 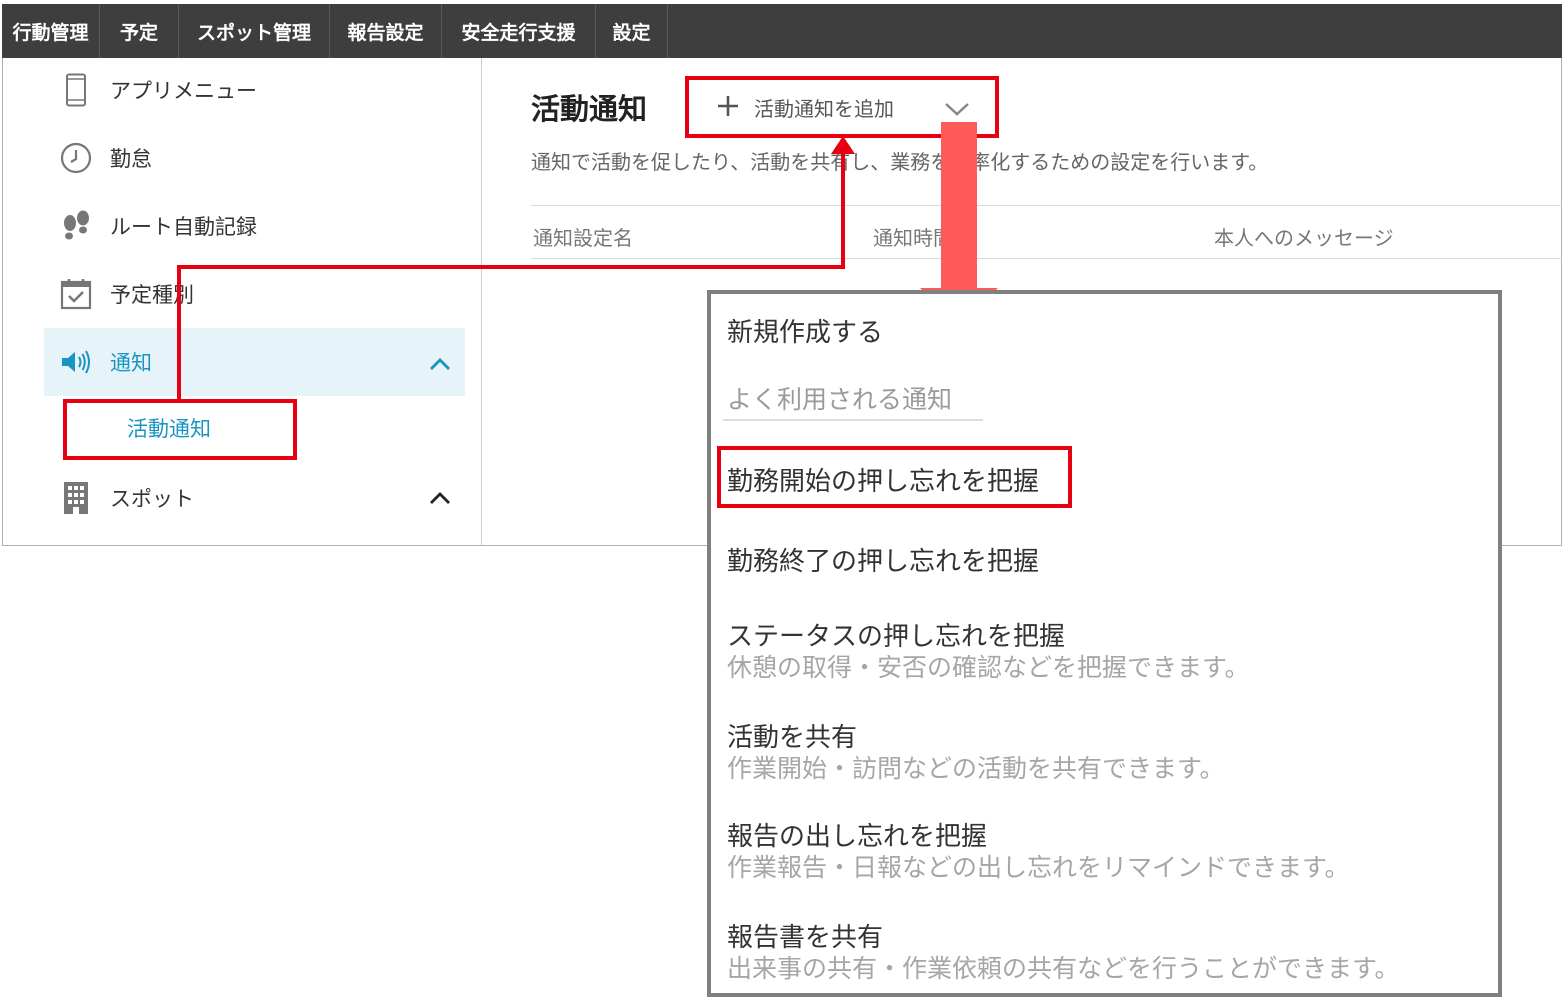 I want to click on smartphone-icon, so click(x=76, y=90).